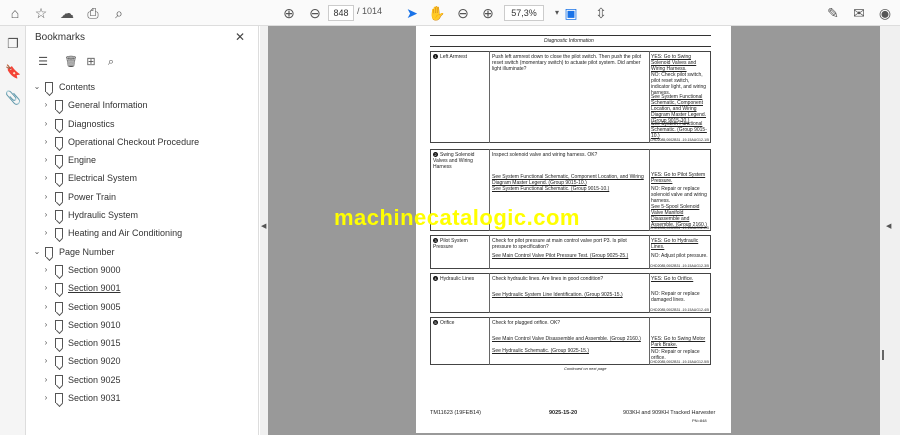 This screenshot has height=435, width=900. Describe the element at coordinates (143, 325) in the screenshot. I see `bookmark-section-9010: › Section 9010` at that location.